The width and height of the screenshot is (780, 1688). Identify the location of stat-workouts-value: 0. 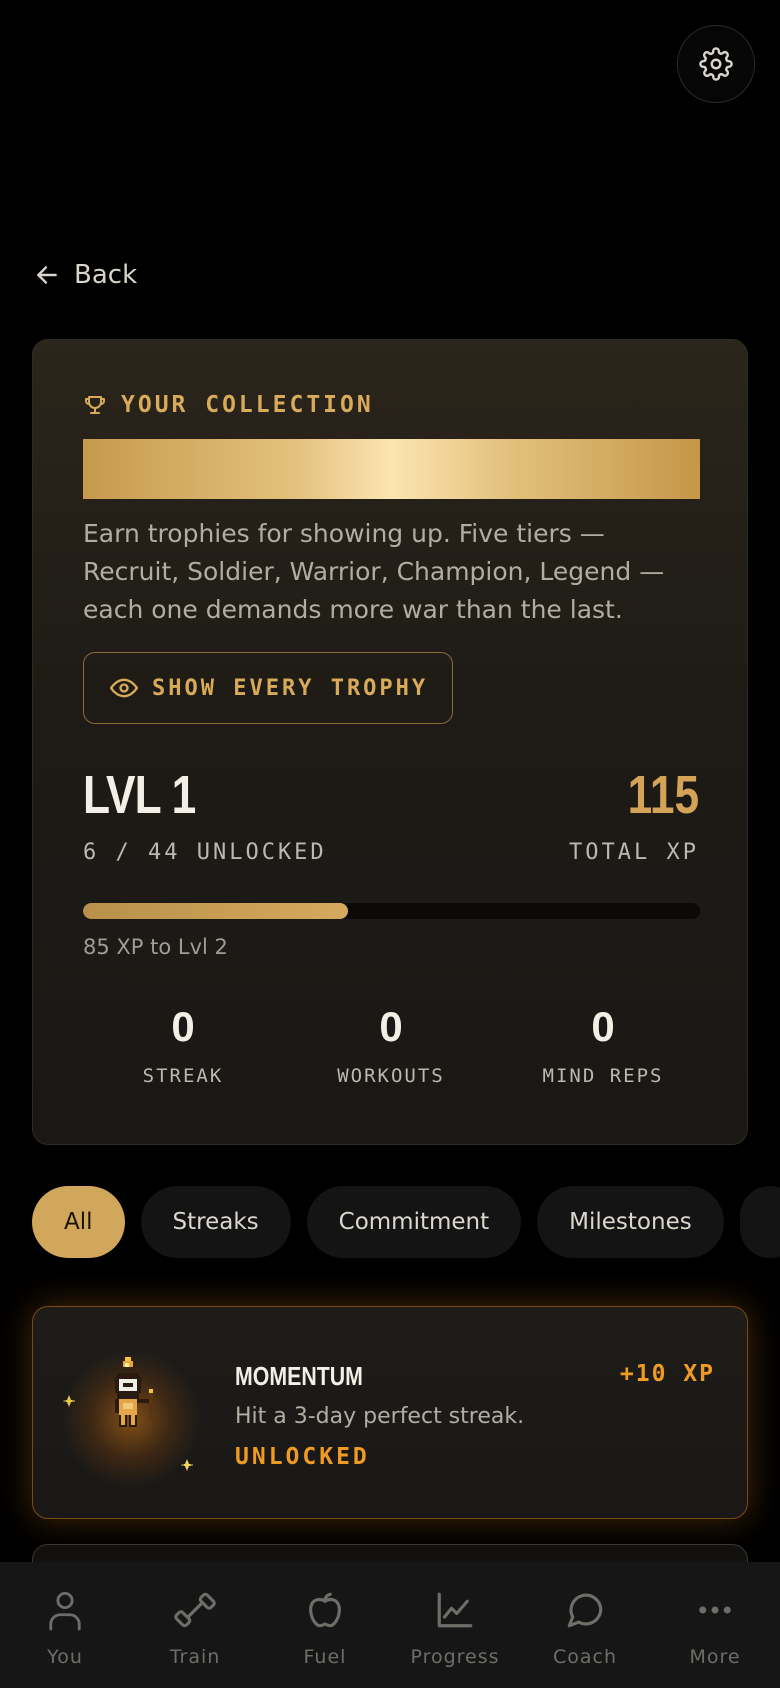
(391, 1026).